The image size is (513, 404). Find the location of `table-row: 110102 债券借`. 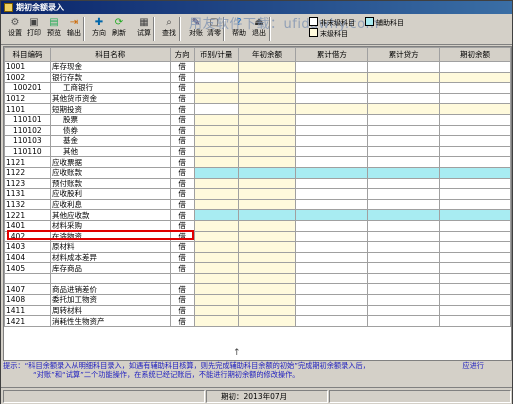

table-row: 110102 债券借 is located at coordinates (257, 130).